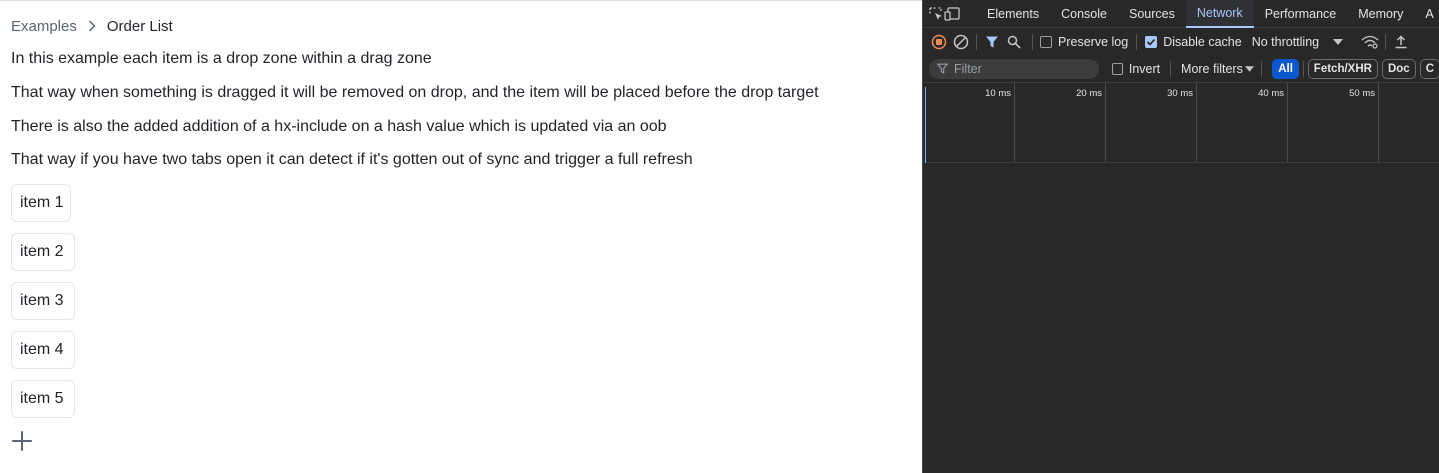  Describe the element at coordinates (1398, 68) in the screenshot. I see `filter-type-doc: Doc` at that location.